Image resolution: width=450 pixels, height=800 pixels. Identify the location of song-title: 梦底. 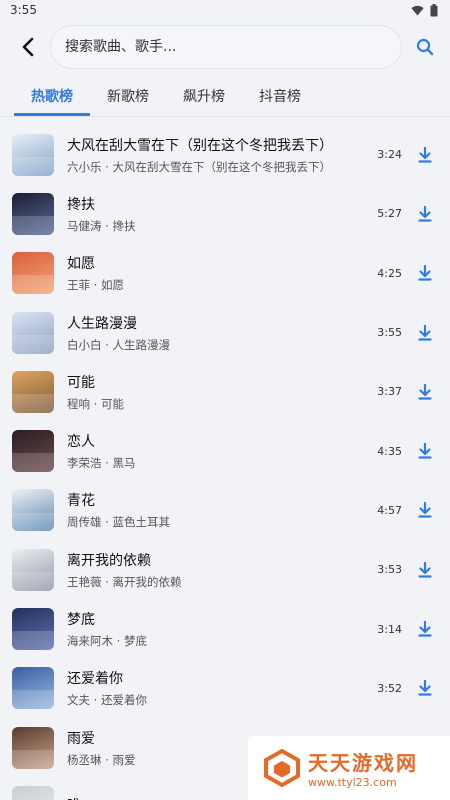
(81, 620).